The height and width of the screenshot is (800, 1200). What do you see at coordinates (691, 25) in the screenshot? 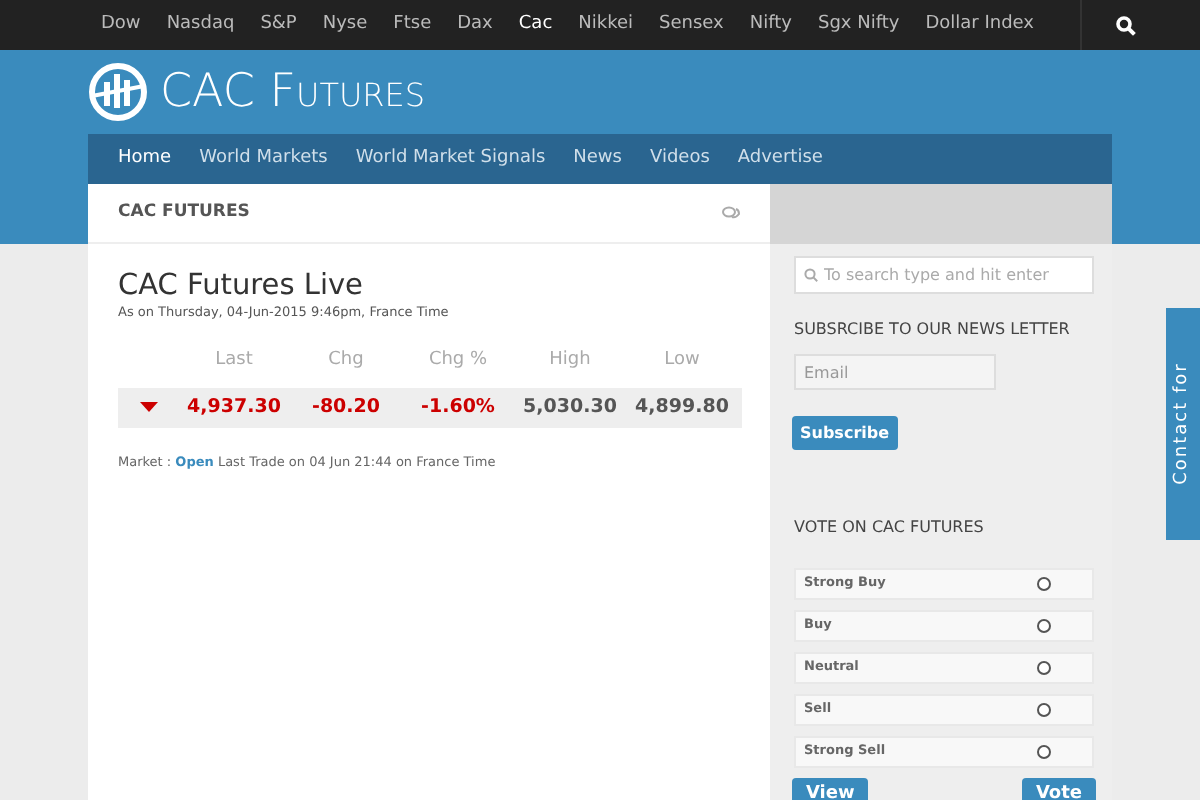
I see `market-link: Sensex` at bounding box center [691, 25].